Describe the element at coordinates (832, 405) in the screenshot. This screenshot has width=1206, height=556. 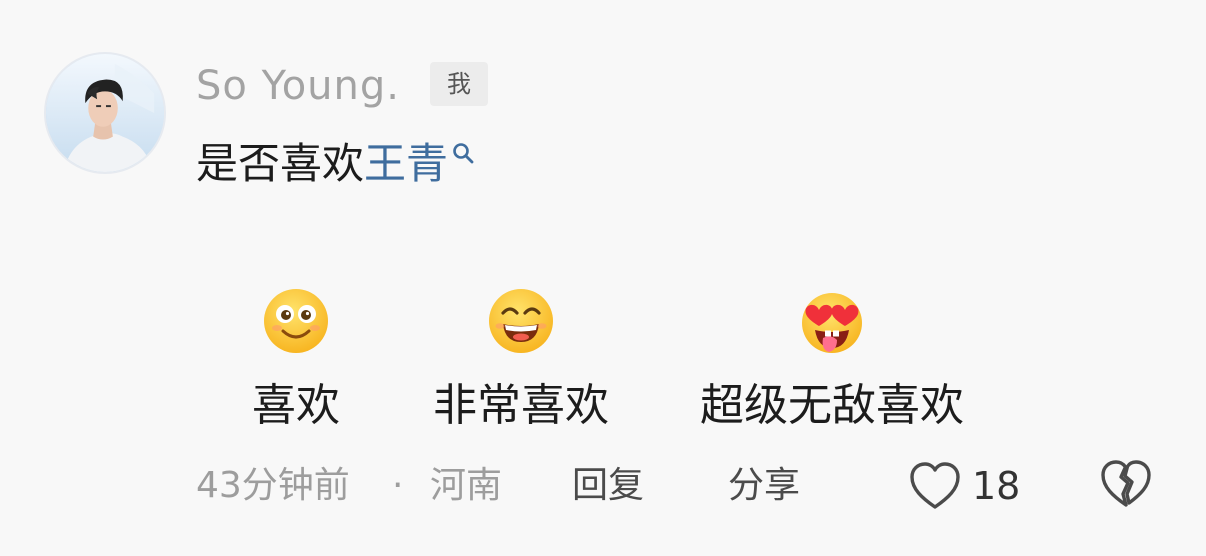
I see `reaction-label: 超级无敌喜欢` at that location.